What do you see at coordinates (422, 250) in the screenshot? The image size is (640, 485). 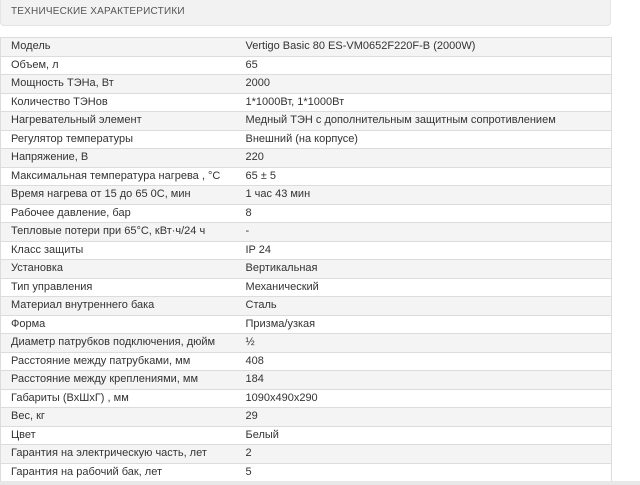 I see `spec-value: IP 24` at bounding box center [422, 250].